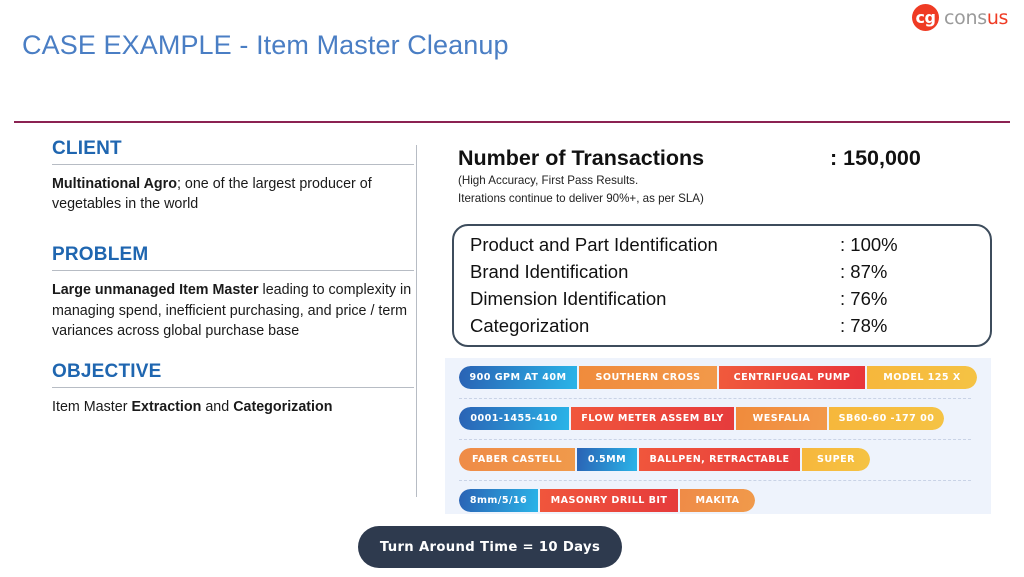 This screenshot has width=1024, height=577. Describe the element at coordinates (608, 459) in the screenshot. I see `item-tag: 0.5MM` at that location.